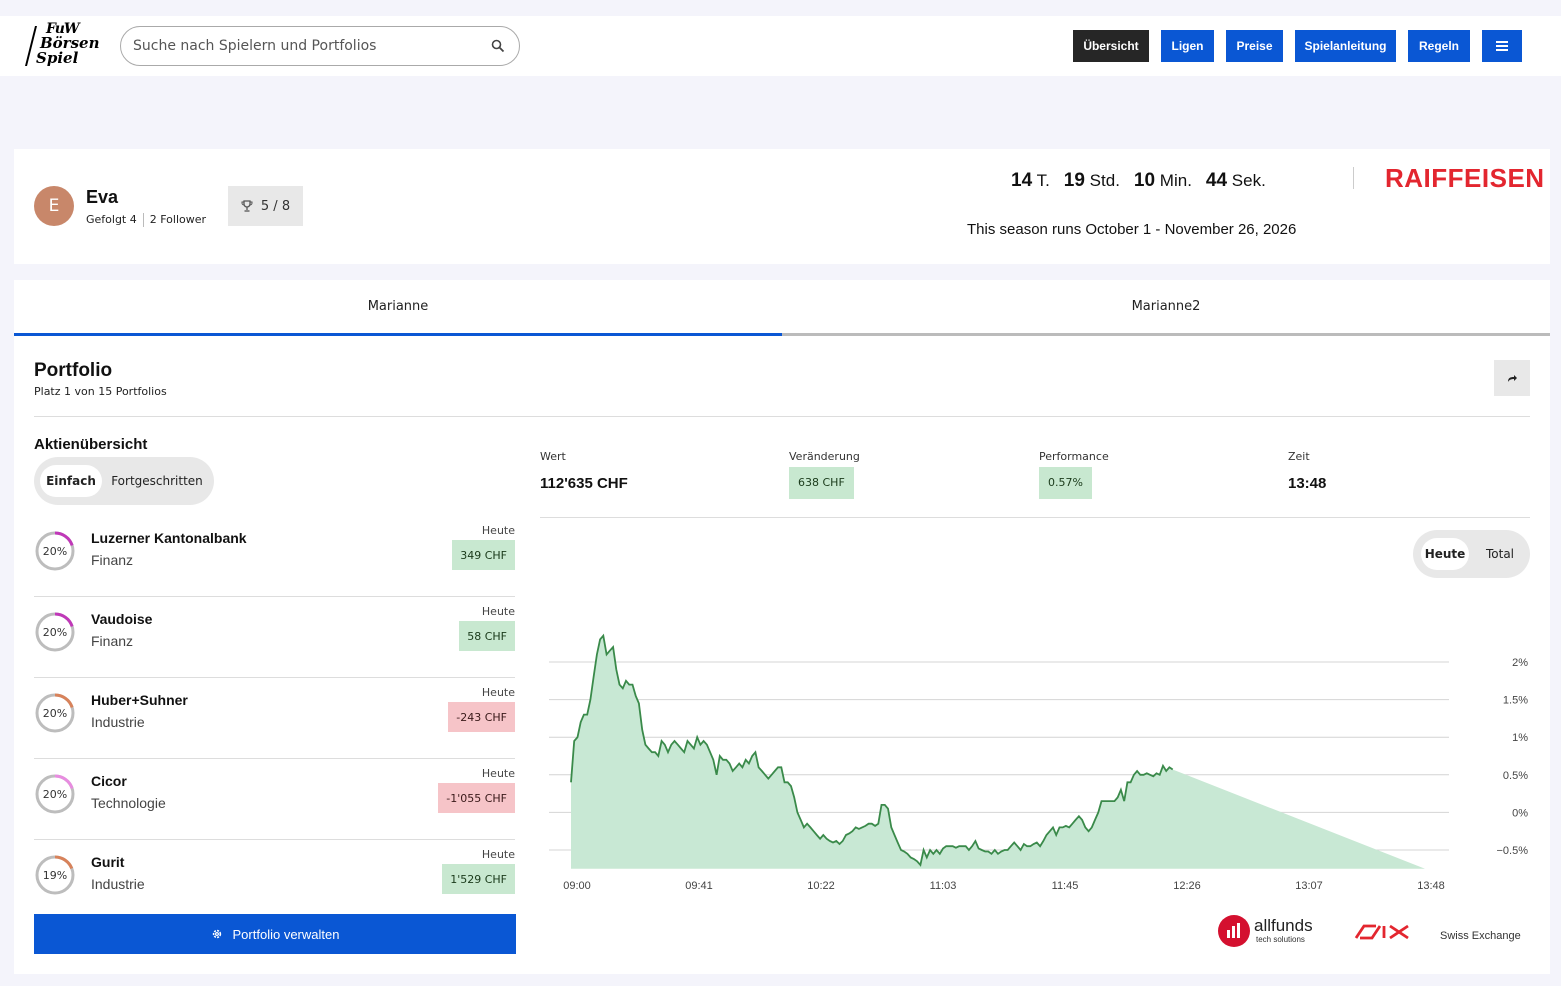 This screenshot has height=986, width=1561. What do you see at coordinates (178, 220) in the screenshot?
I see `followers-count: 2 Follower` at bounding box center [178, 220].